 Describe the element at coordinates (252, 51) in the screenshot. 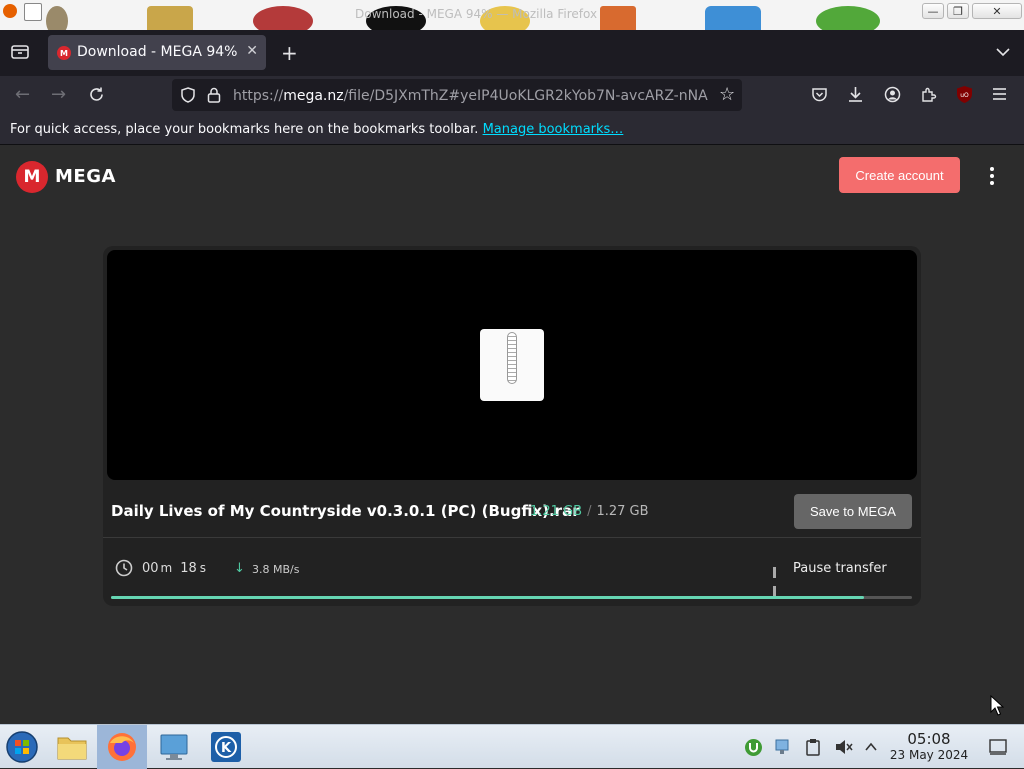

I see `tab-close-icon: ✕` at that location.